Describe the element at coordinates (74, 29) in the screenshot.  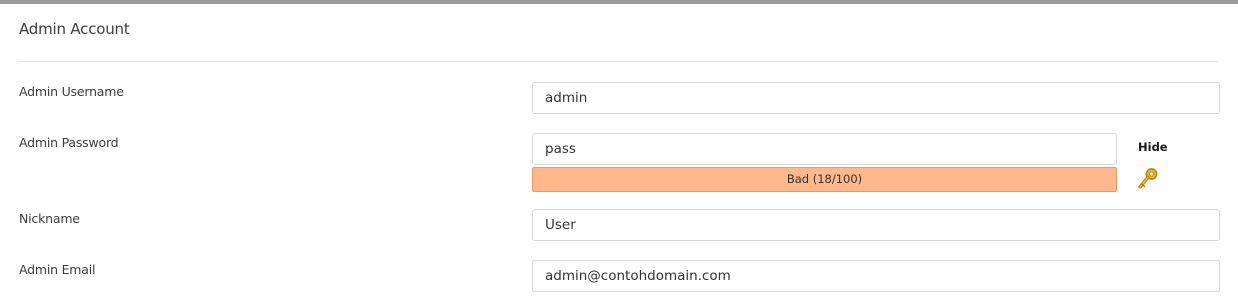
I see `section-title: Admin Account` at that location.